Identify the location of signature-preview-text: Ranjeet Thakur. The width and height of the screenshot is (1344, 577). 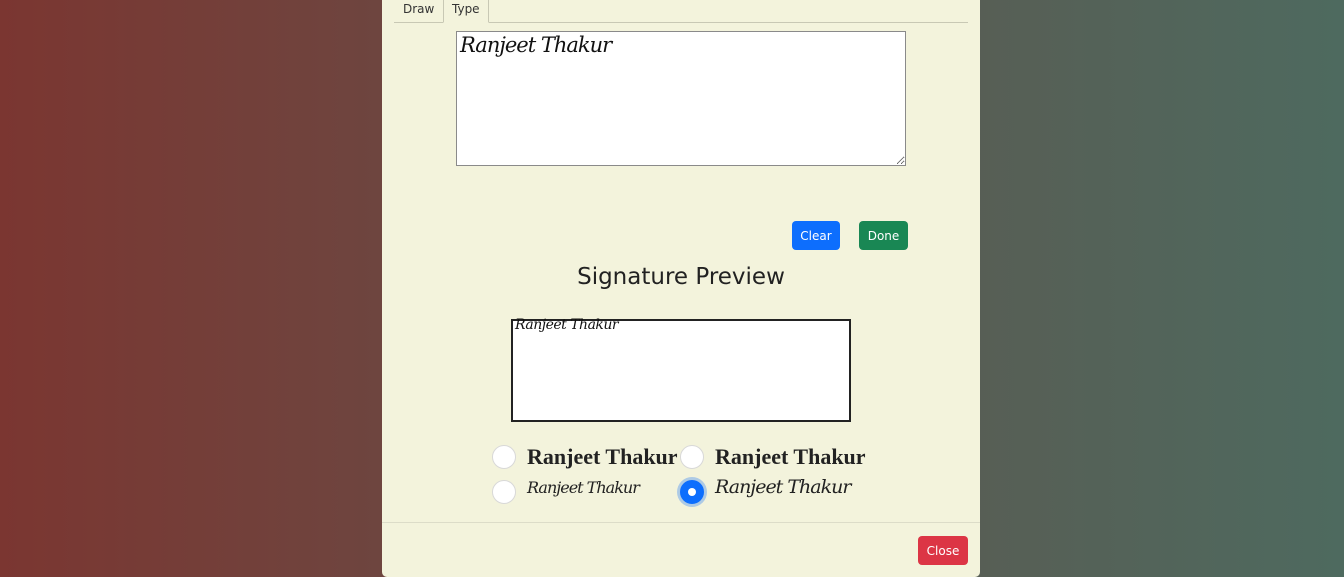
(567, 325).